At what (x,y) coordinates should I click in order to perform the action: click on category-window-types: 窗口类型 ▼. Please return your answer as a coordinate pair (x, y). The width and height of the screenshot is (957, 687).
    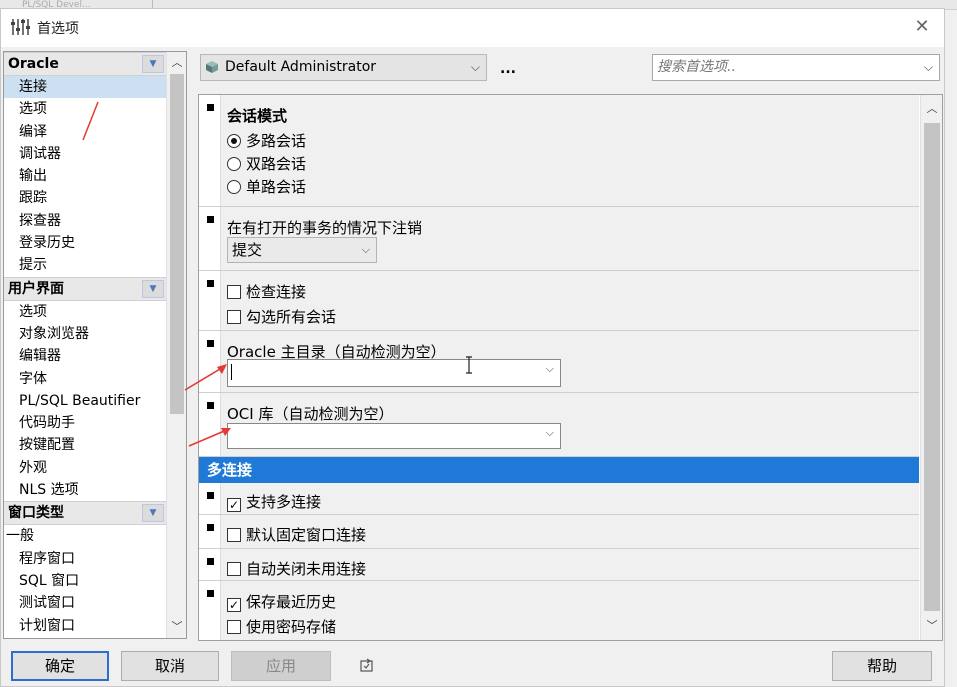
    Looking at the image, I should click on (85, 513).